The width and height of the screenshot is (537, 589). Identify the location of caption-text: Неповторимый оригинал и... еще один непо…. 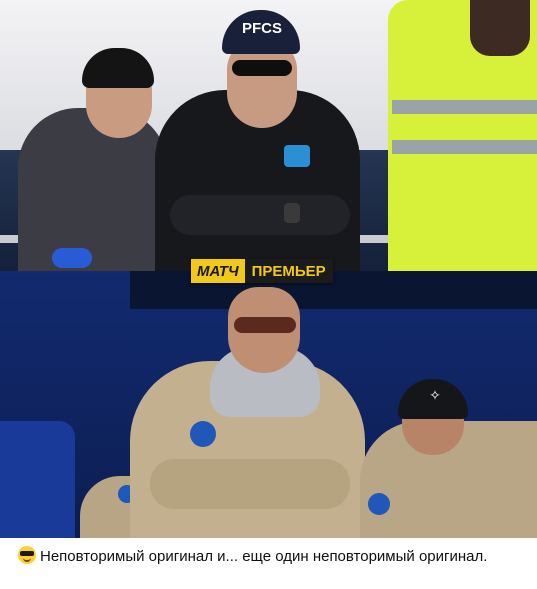
(264, 556).